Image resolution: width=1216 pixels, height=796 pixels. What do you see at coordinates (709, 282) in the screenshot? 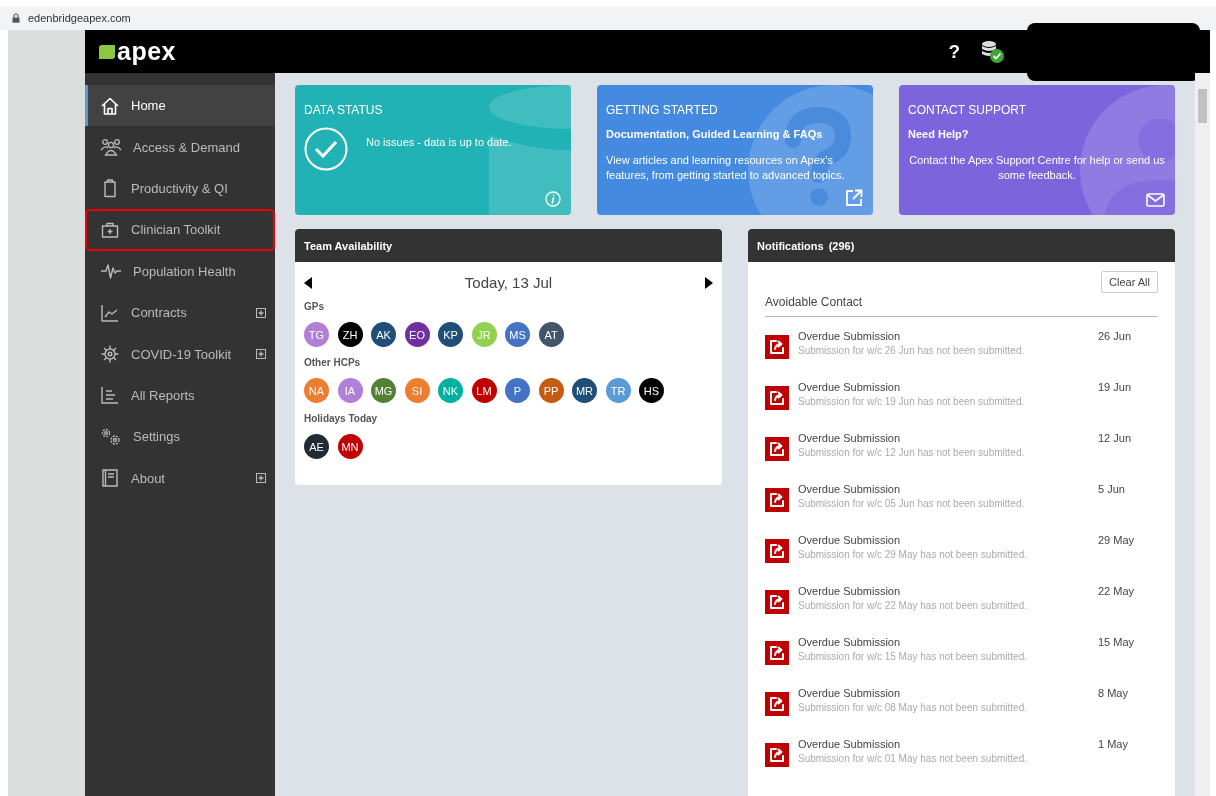
I see `next-arrow-icon` at bounding box center [709, 282].